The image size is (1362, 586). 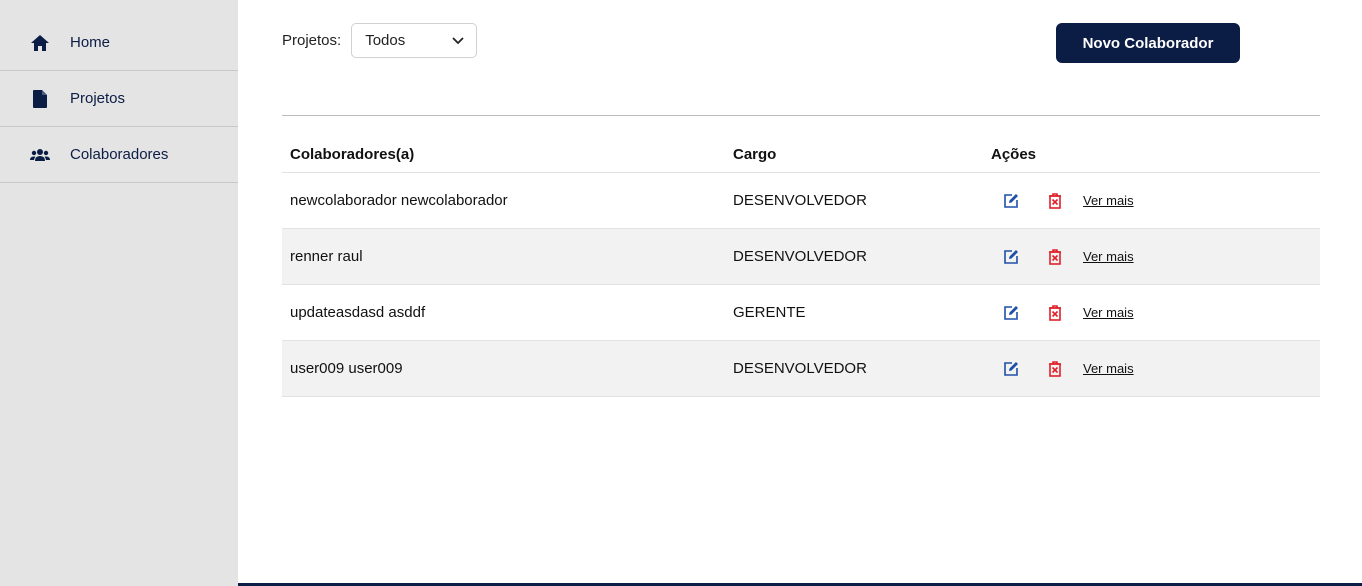 What do you see at coordinates (312, 40) in the screenshot?
I see `project-filter-label: Projetos:` at bounding box center [312, 40].